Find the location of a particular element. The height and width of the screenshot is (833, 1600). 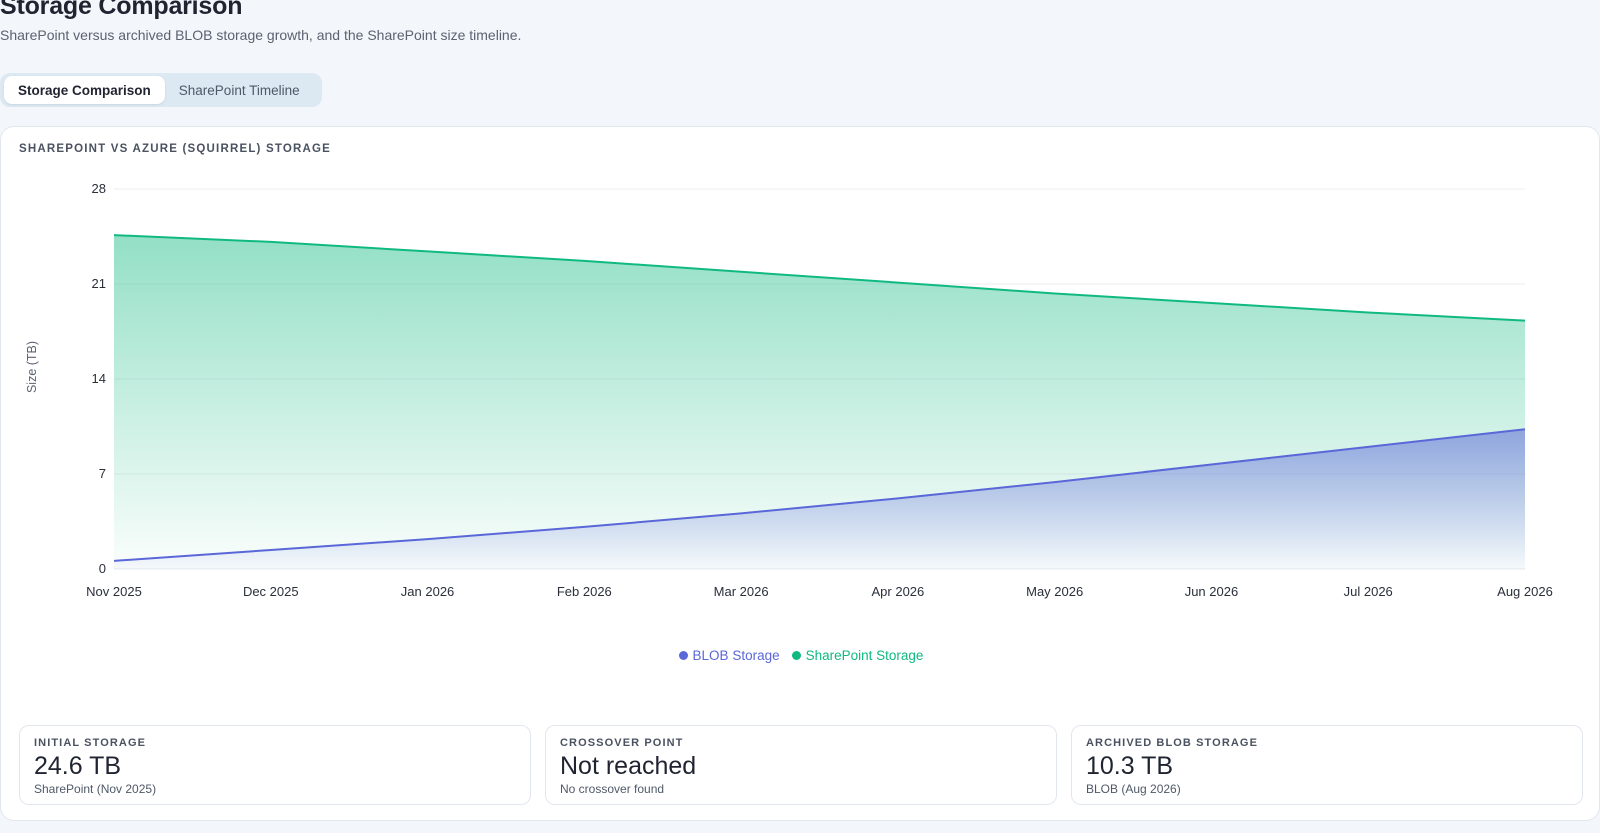

legend-item-sharepoint: SharePoint Storage is located at coordinates (857, 655).